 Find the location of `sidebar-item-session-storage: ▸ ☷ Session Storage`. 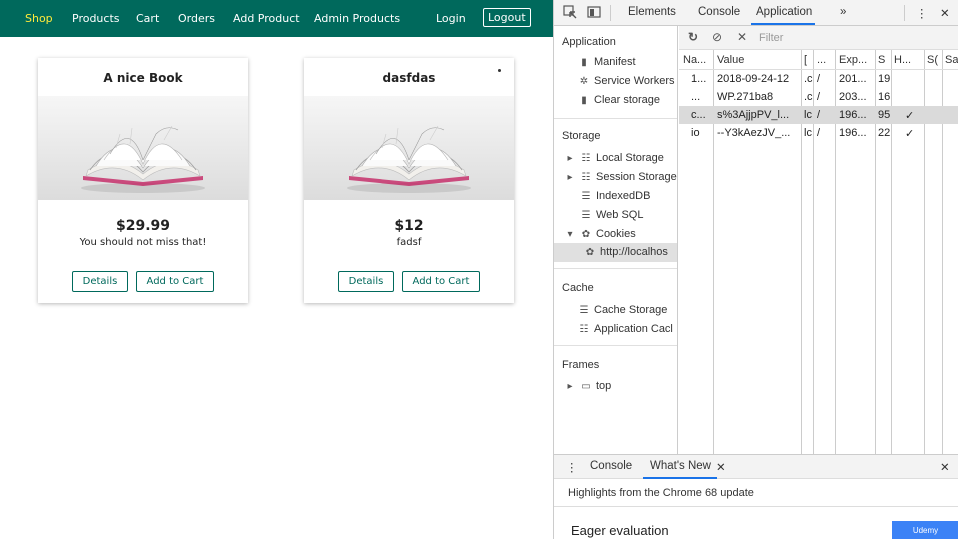

sidebar-item-session-storage: ▸ ☷ Session Storage is located at coordinates (620, 177).